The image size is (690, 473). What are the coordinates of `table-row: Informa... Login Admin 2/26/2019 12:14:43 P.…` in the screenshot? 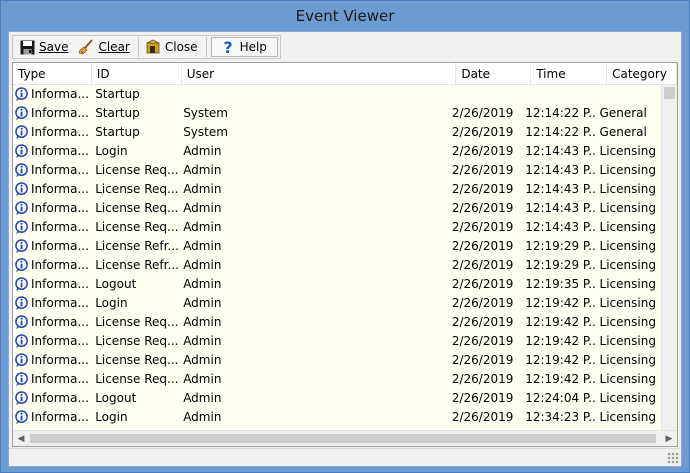 It's located at (338, 151).